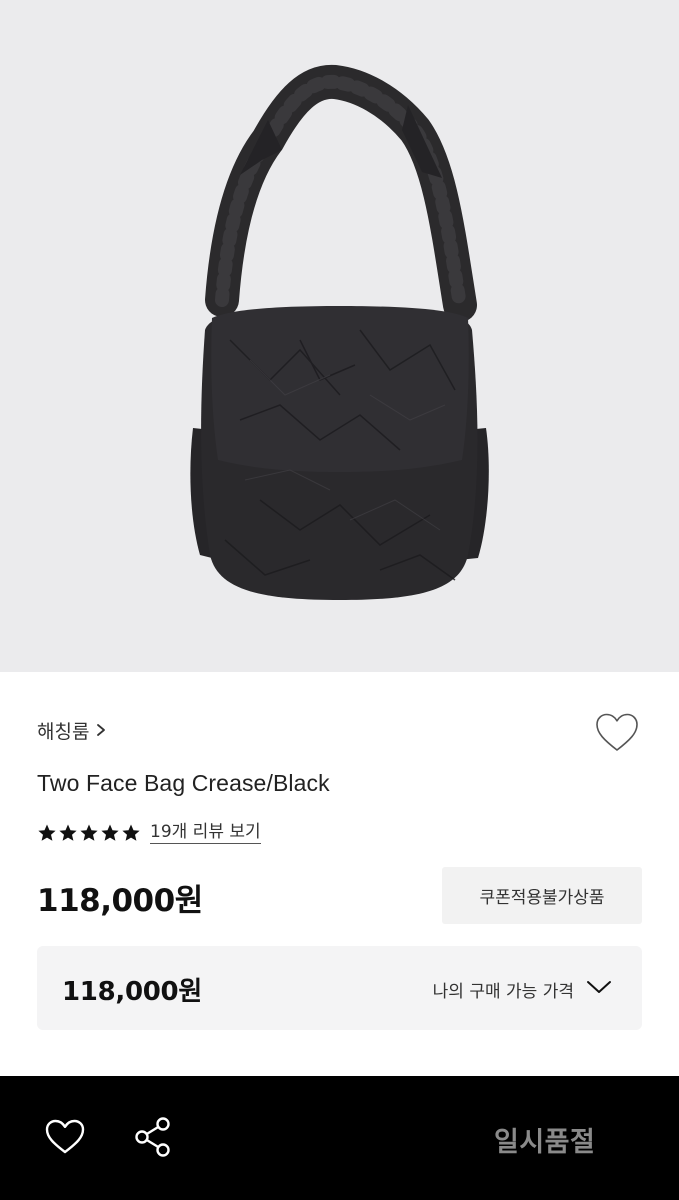 The image size is (679, 1200). I want to click on brand-link: 해칭룸, so click(72, 730).